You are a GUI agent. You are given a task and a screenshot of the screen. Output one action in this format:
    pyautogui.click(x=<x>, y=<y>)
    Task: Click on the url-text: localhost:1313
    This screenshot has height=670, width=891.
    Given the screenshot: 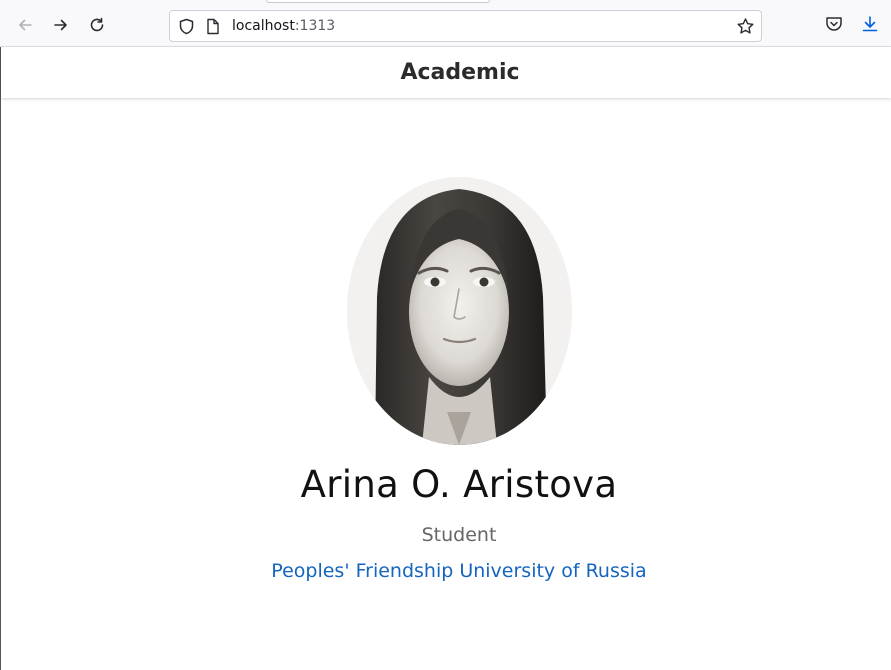 What is the action you would take?
    pyautogui.click(x=283, y=26)
    